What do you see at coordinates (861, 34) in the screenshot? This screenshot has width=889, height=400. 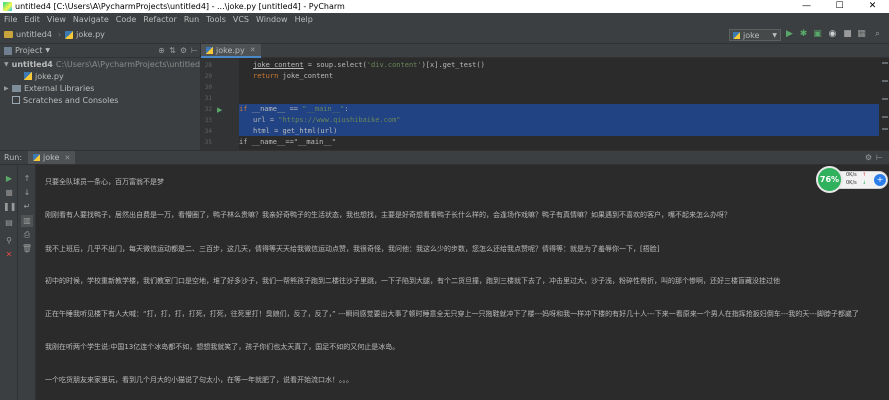 I see `project-structure-icon: ▦` at bounding box center [861, 34].